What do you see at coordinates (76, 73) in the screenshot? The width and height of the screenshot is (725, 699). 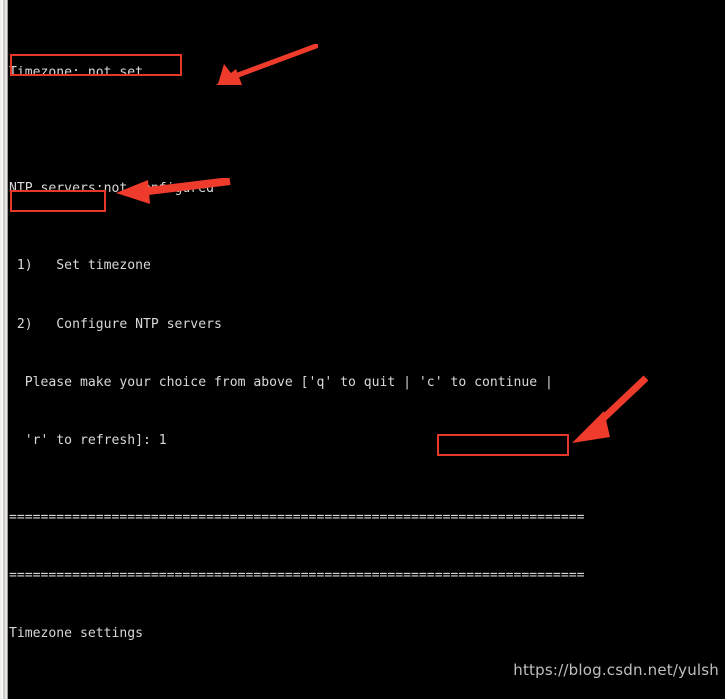 I see `status-timezone: Timezone: not set` at bounding box center [76, 73].